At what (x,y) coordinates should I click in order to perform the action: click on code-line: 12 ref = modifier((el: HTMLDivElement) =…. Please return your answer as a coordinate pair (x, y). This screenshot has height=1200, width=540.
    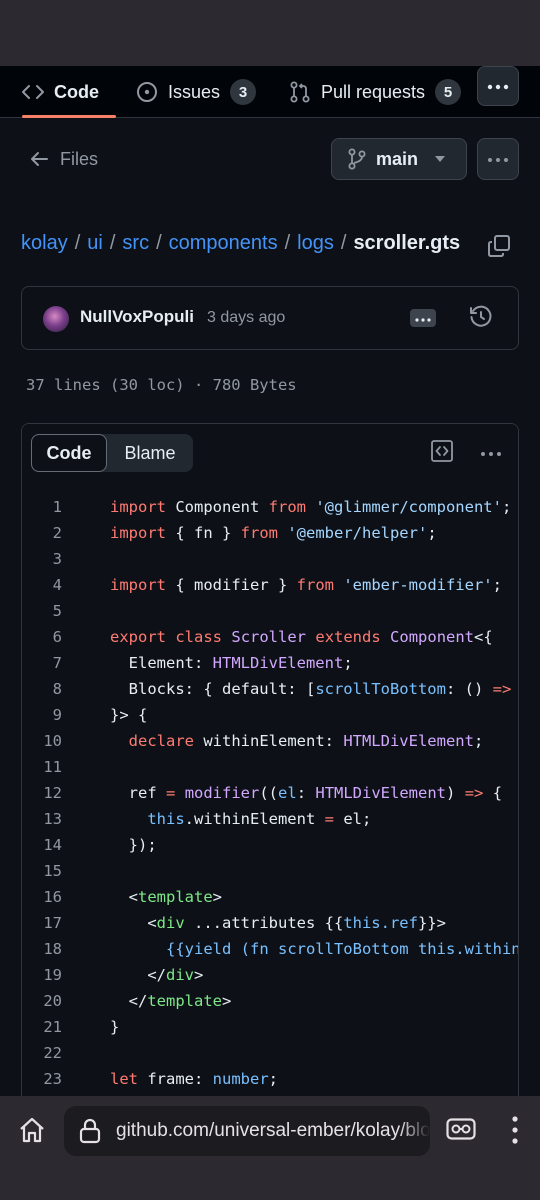
    Looking at the image, I should click on (270, 793).